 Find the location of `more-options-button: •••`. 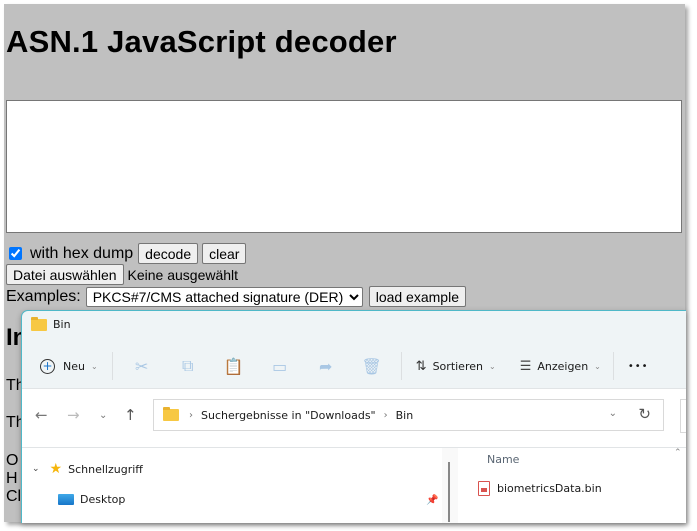

more-options-button: ••• is located at coordinates (638, 366).